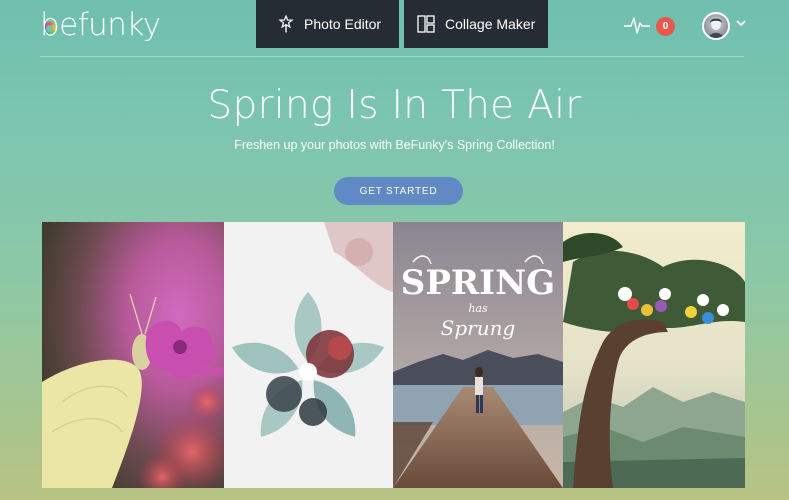 This screenshot has width=789, height=500. I want to click on befunky-logo: befunky, so click(100, 25).